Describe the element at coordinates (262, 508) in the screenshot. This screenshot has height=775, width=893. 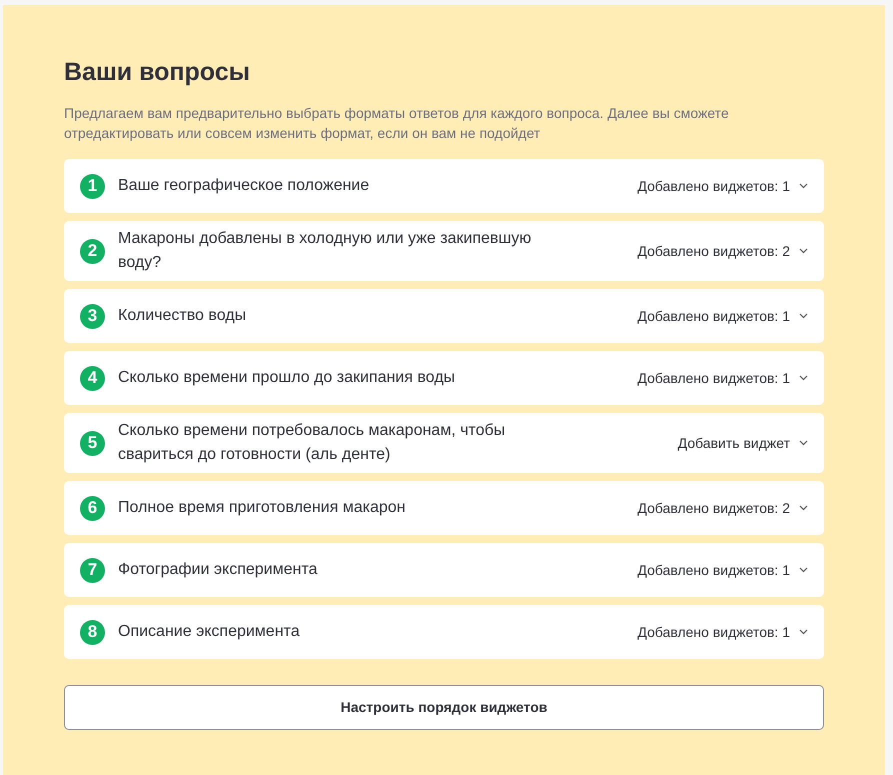
I see `question-text: Полное время приготовления макарон` at that location.